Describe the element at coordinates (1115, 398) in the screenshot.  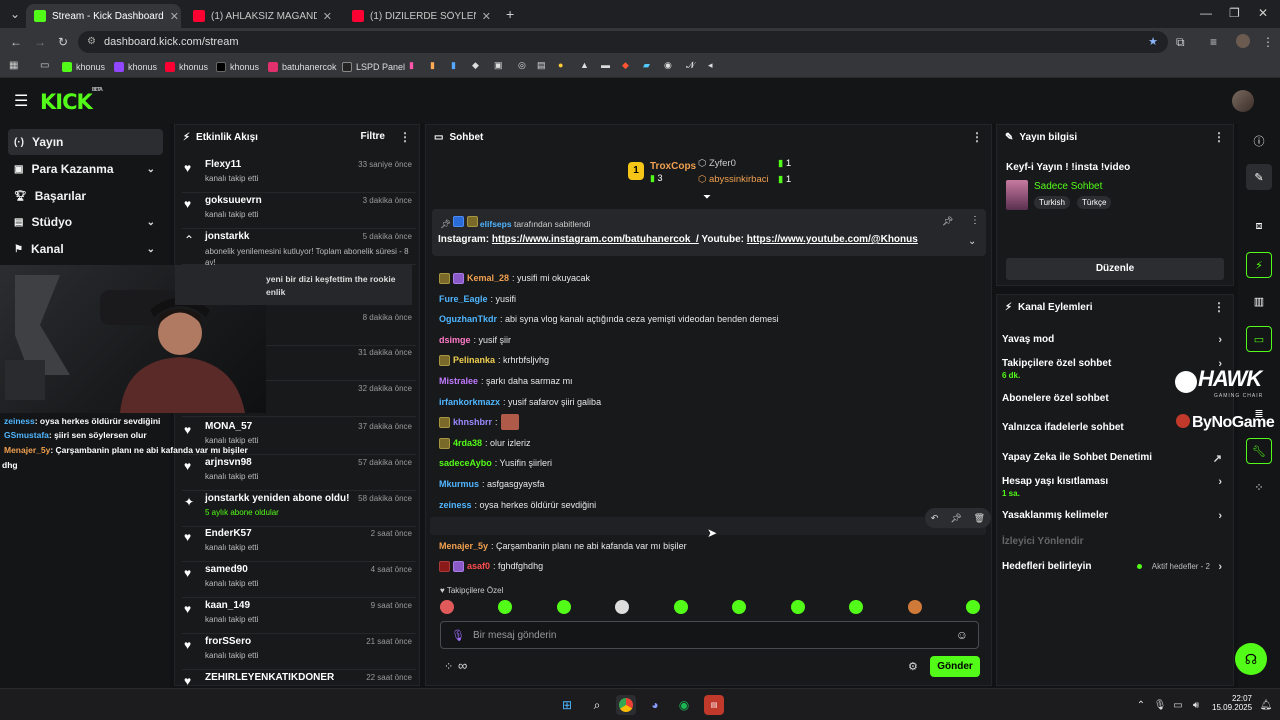
I see `channel-action-item: Abonelere özel sohbet` at that location.